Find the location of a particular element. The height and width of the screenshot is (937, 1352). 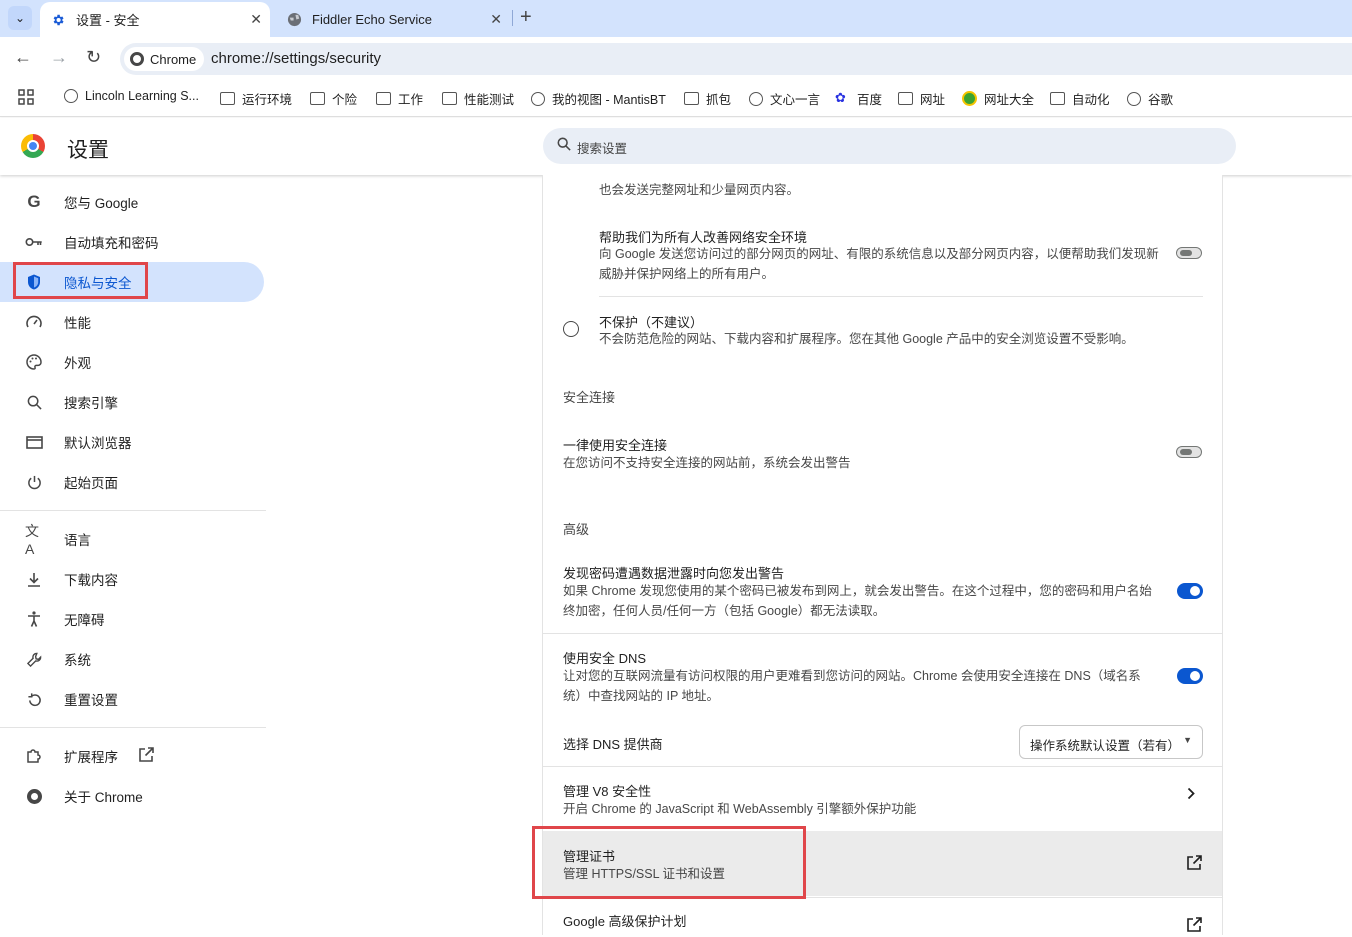

sidebar-item-performance: 性能 is located at coordinates (132, 322).